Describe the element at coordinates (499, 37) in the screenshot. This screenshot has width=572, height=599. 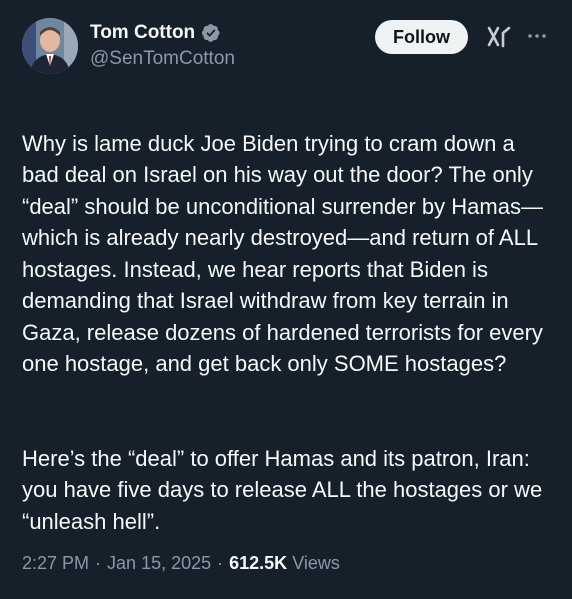
I see `grok-icon` at that location.